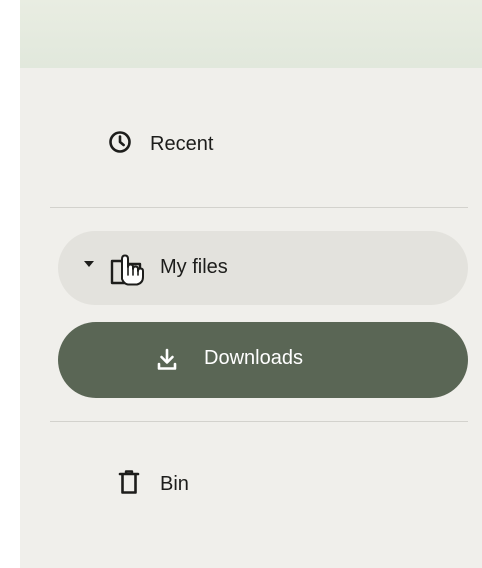  What do you see at coordinates (253, 358) in the screenshot?
I see `nav-label-downloads: Downloads` at bounding box center [253, 358].